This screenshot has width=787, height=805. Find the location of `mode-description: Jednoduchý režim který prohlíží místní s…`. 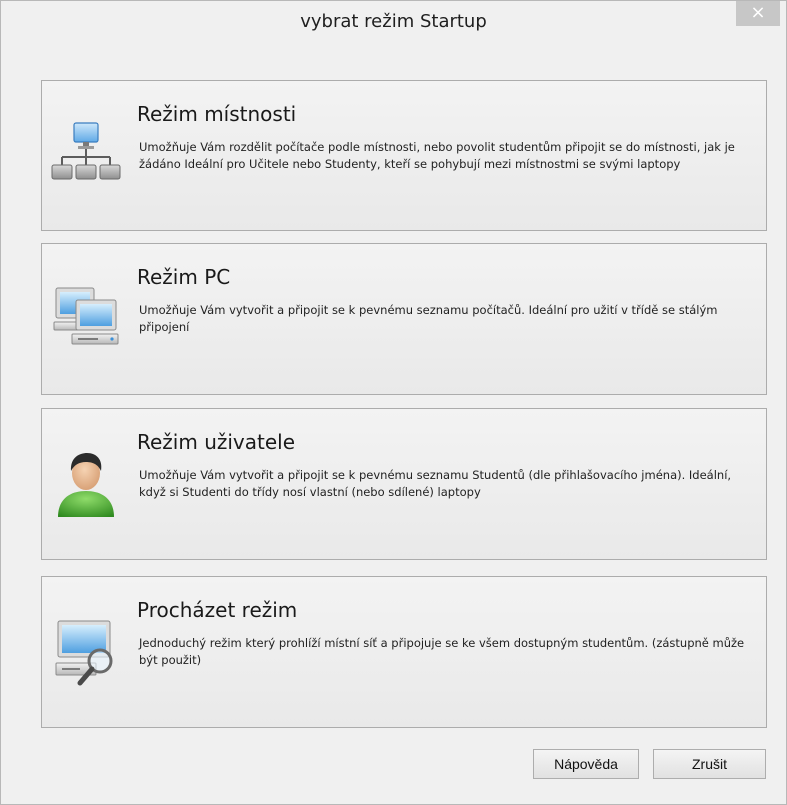

mode-description: Jednoduchý režim který prohlíží místní s… is located at coordinates (442, 651).